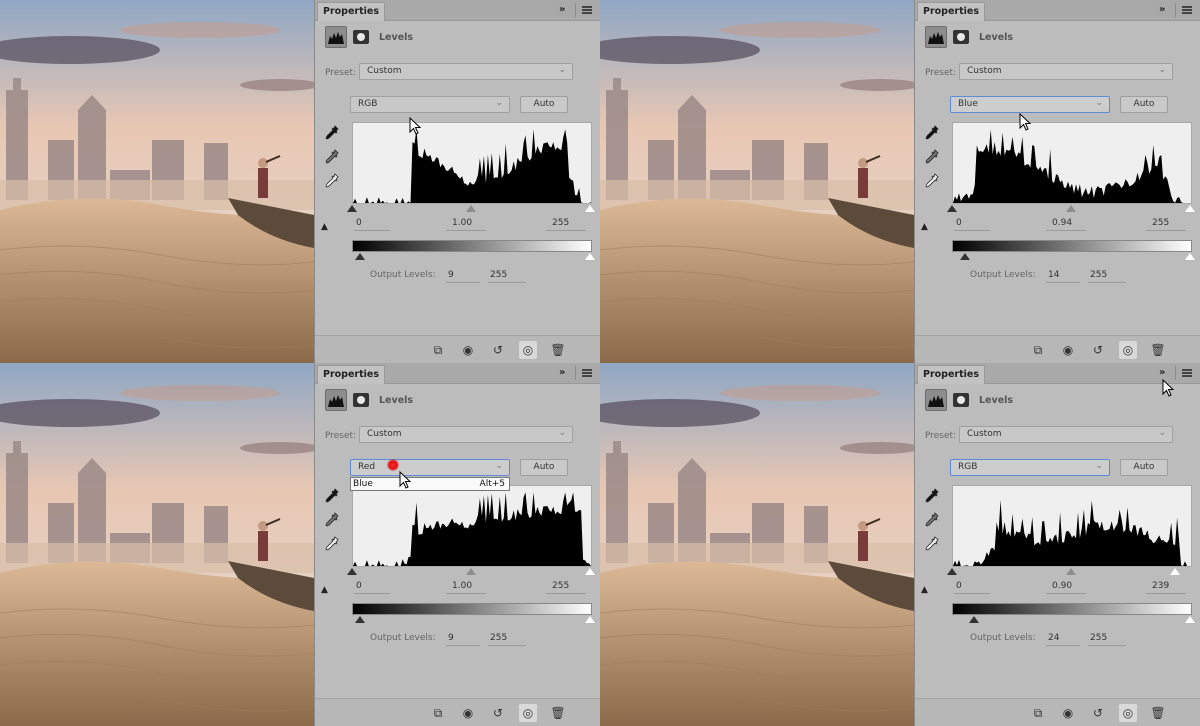 The width and height of the screenshot is (1200, 726). Describe the element at coordinates (430, 467) in the screenshot. I see `channel-dropdown: Red ⌄` at that location.